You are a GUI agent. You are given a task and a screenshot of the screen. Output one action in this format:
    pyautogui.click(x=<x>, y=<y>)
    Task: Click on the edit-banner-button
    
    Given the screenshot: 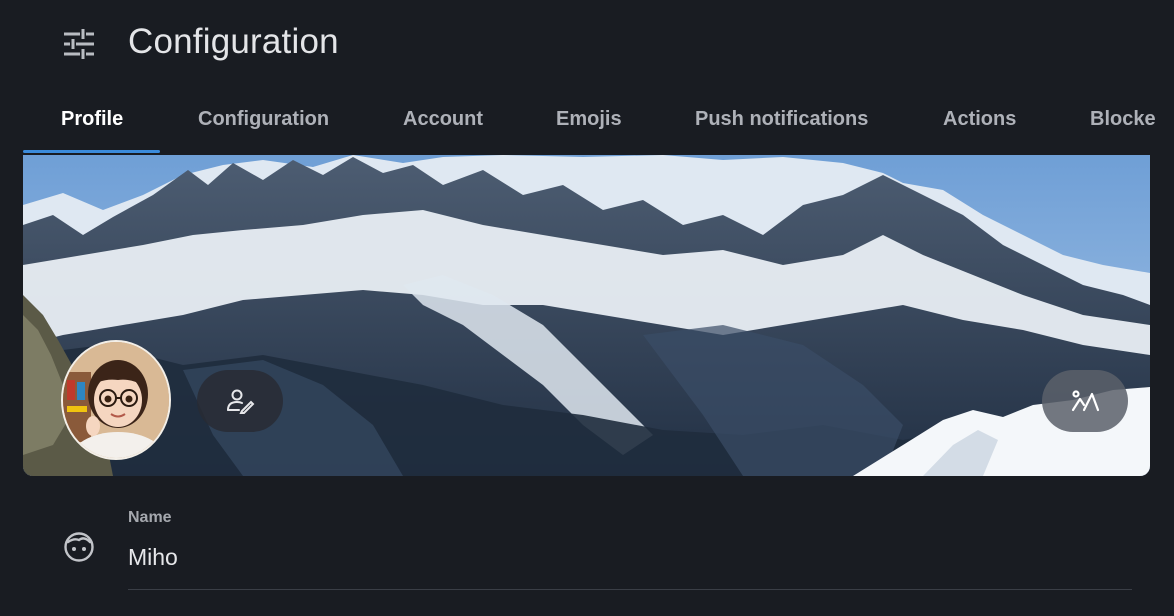 What is the action you would take?
    pyautogui.click(x=1085, y=401)
    